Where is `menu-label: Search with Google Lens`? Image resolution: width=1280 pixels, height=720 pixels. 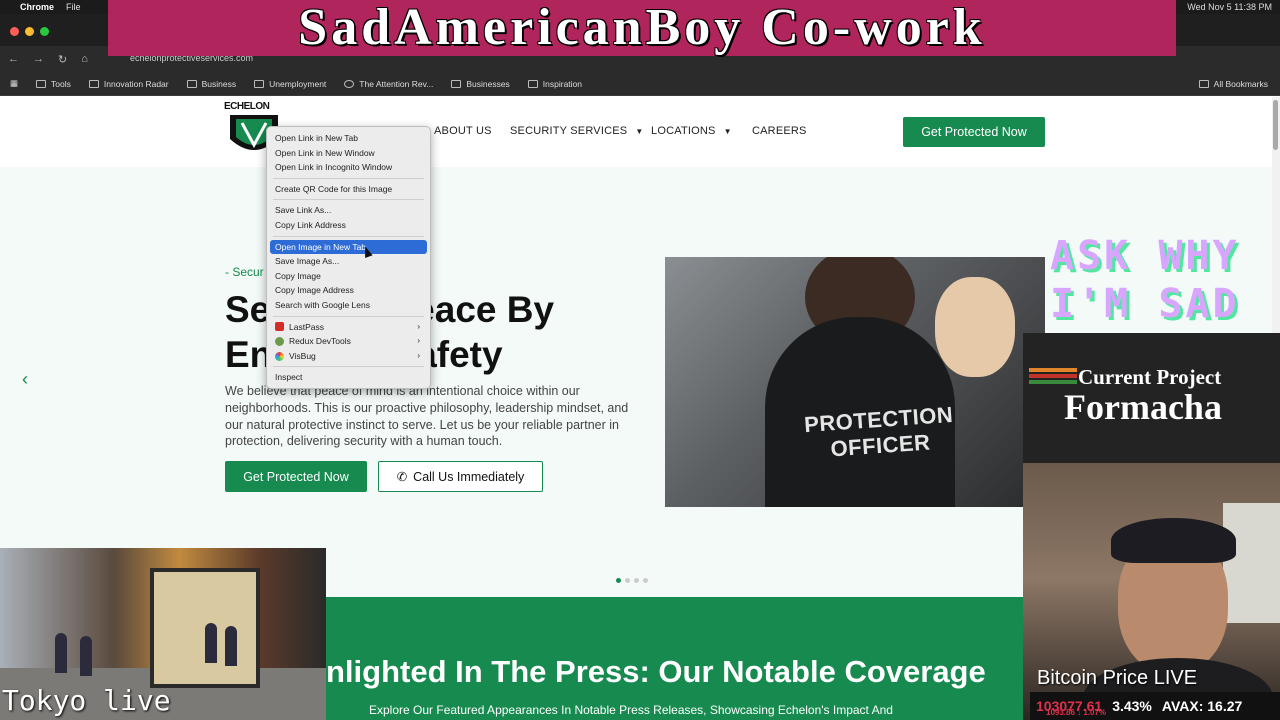 menu-label: Search with Google Lens is located at coordinates (322, 304).